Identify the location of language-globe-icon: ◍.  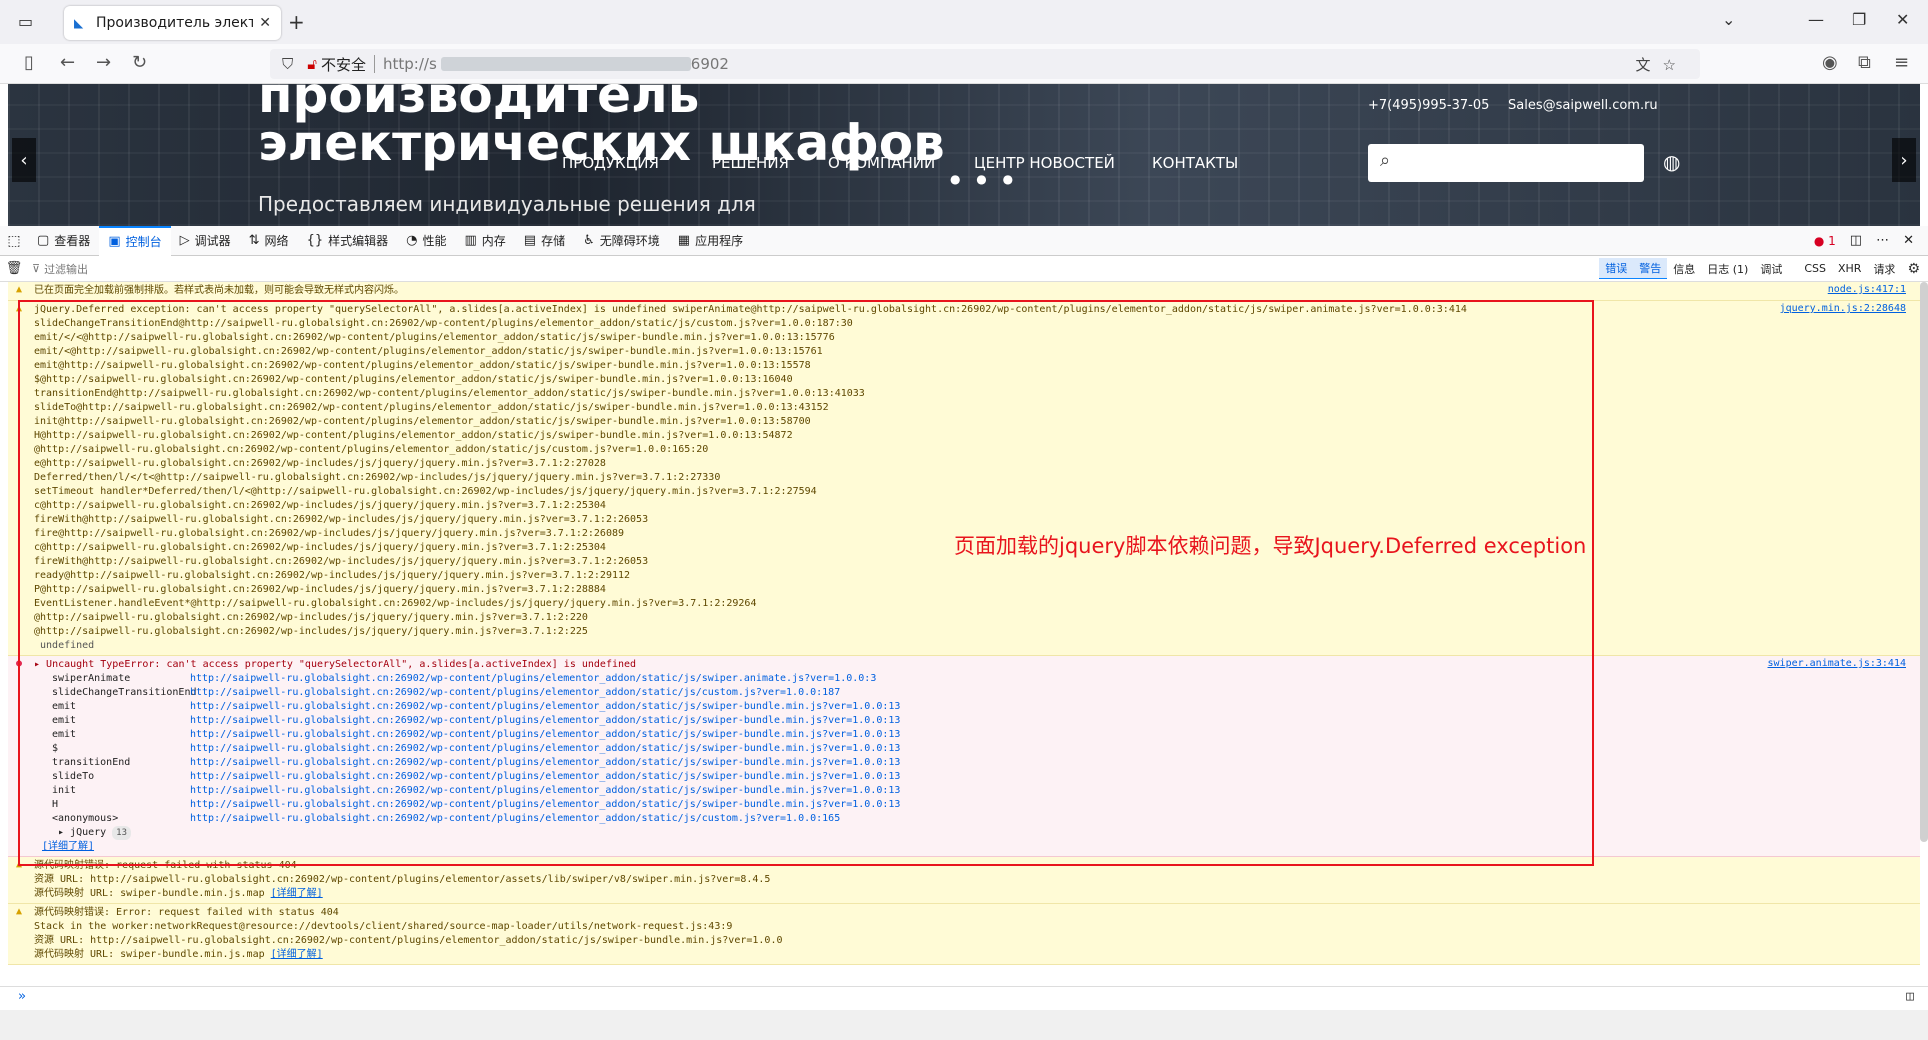
(1671, 162).